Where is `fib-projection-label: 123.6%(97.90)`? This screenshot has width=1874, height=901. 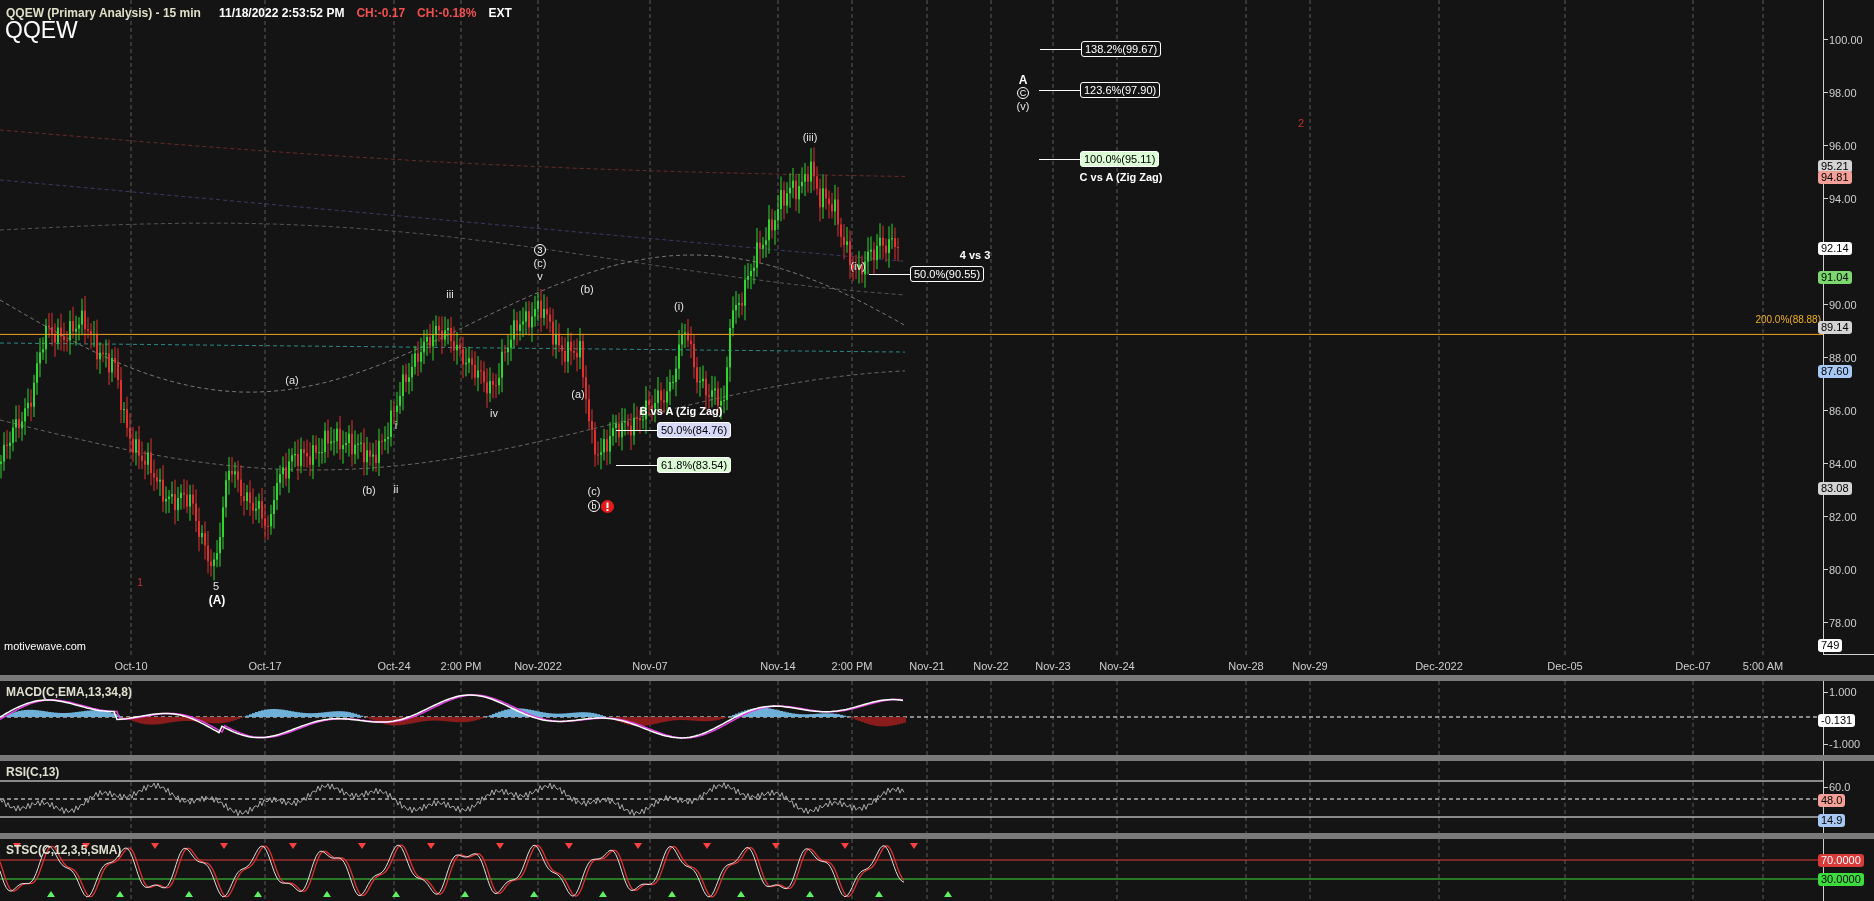 fib-projection-label: 123.6%(97.90) is located at coordinates (1120, 90).